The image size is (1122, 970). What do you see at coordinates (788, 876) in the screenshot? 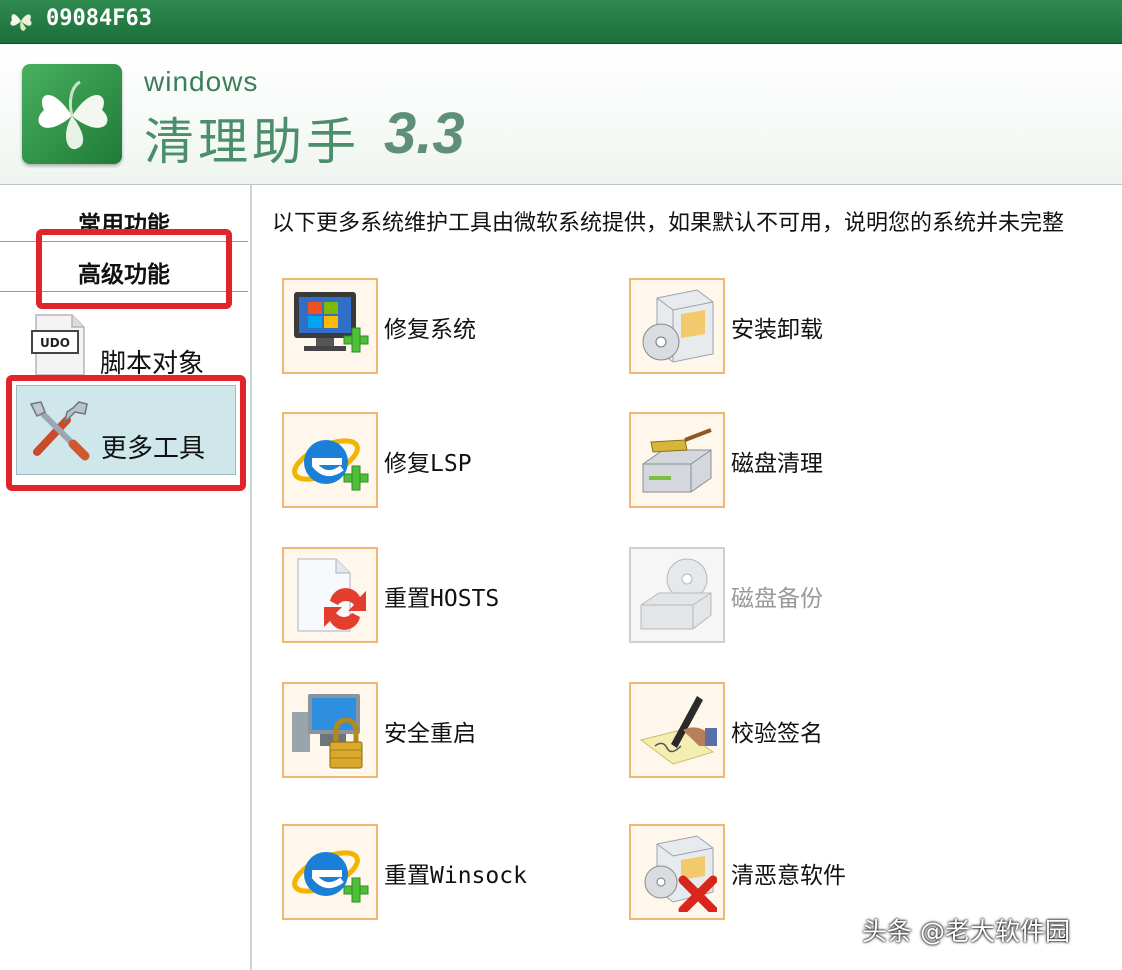
I see `tool-label: 清恶意软件` at bounding box center [788, 876].